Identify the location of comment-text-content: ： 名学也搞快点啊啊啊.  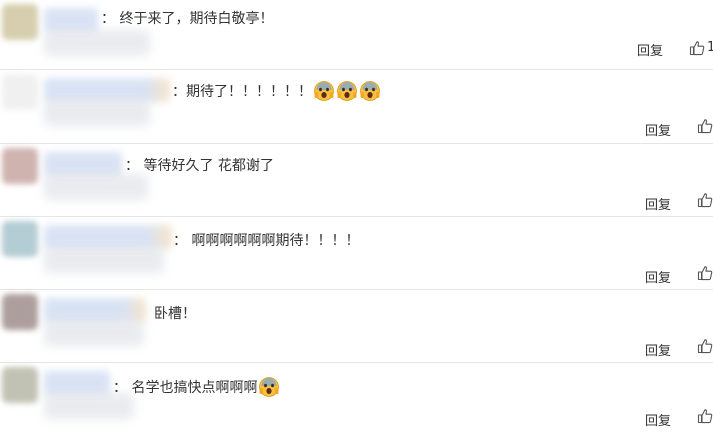
(185, 388).